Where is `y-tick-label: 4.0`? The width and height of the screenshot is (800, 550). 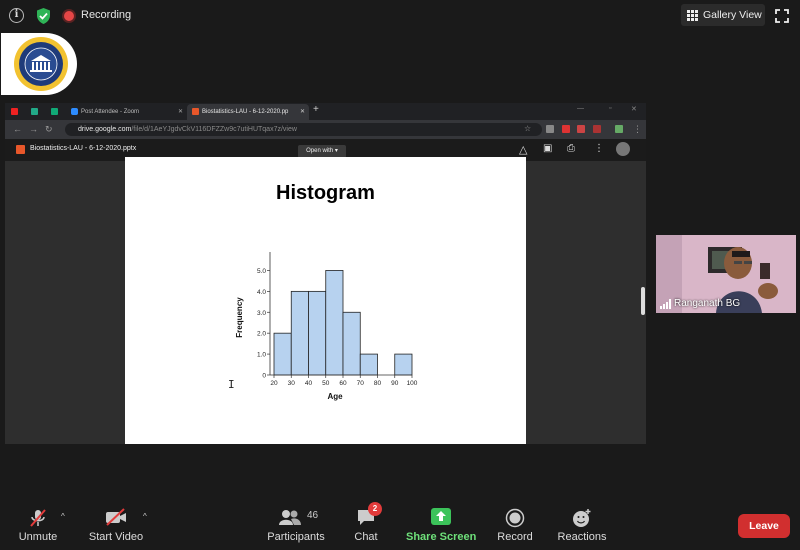
y-tick-label: 4.0 is located at coordinates (261, 292).